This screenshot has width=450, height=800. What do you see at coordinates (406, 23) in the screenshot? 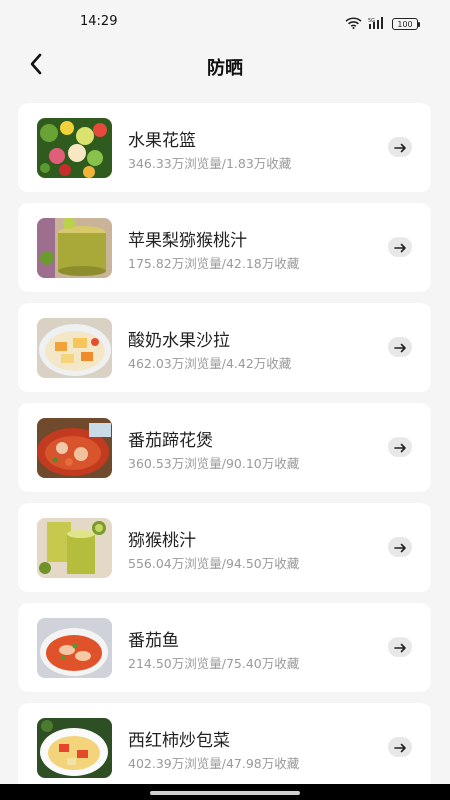
I see `battery-indicator: 100` at bounding box center [406, 23].